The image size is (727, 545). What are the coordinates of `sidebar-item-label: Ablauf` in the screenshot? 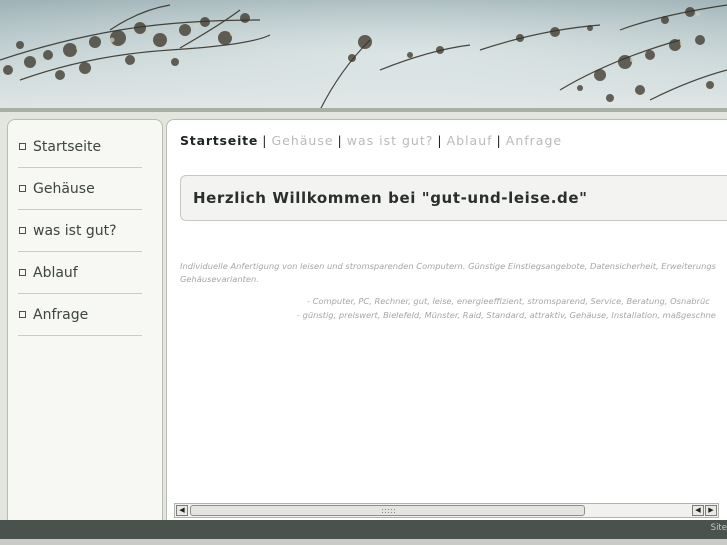 It's located at (55, 272).